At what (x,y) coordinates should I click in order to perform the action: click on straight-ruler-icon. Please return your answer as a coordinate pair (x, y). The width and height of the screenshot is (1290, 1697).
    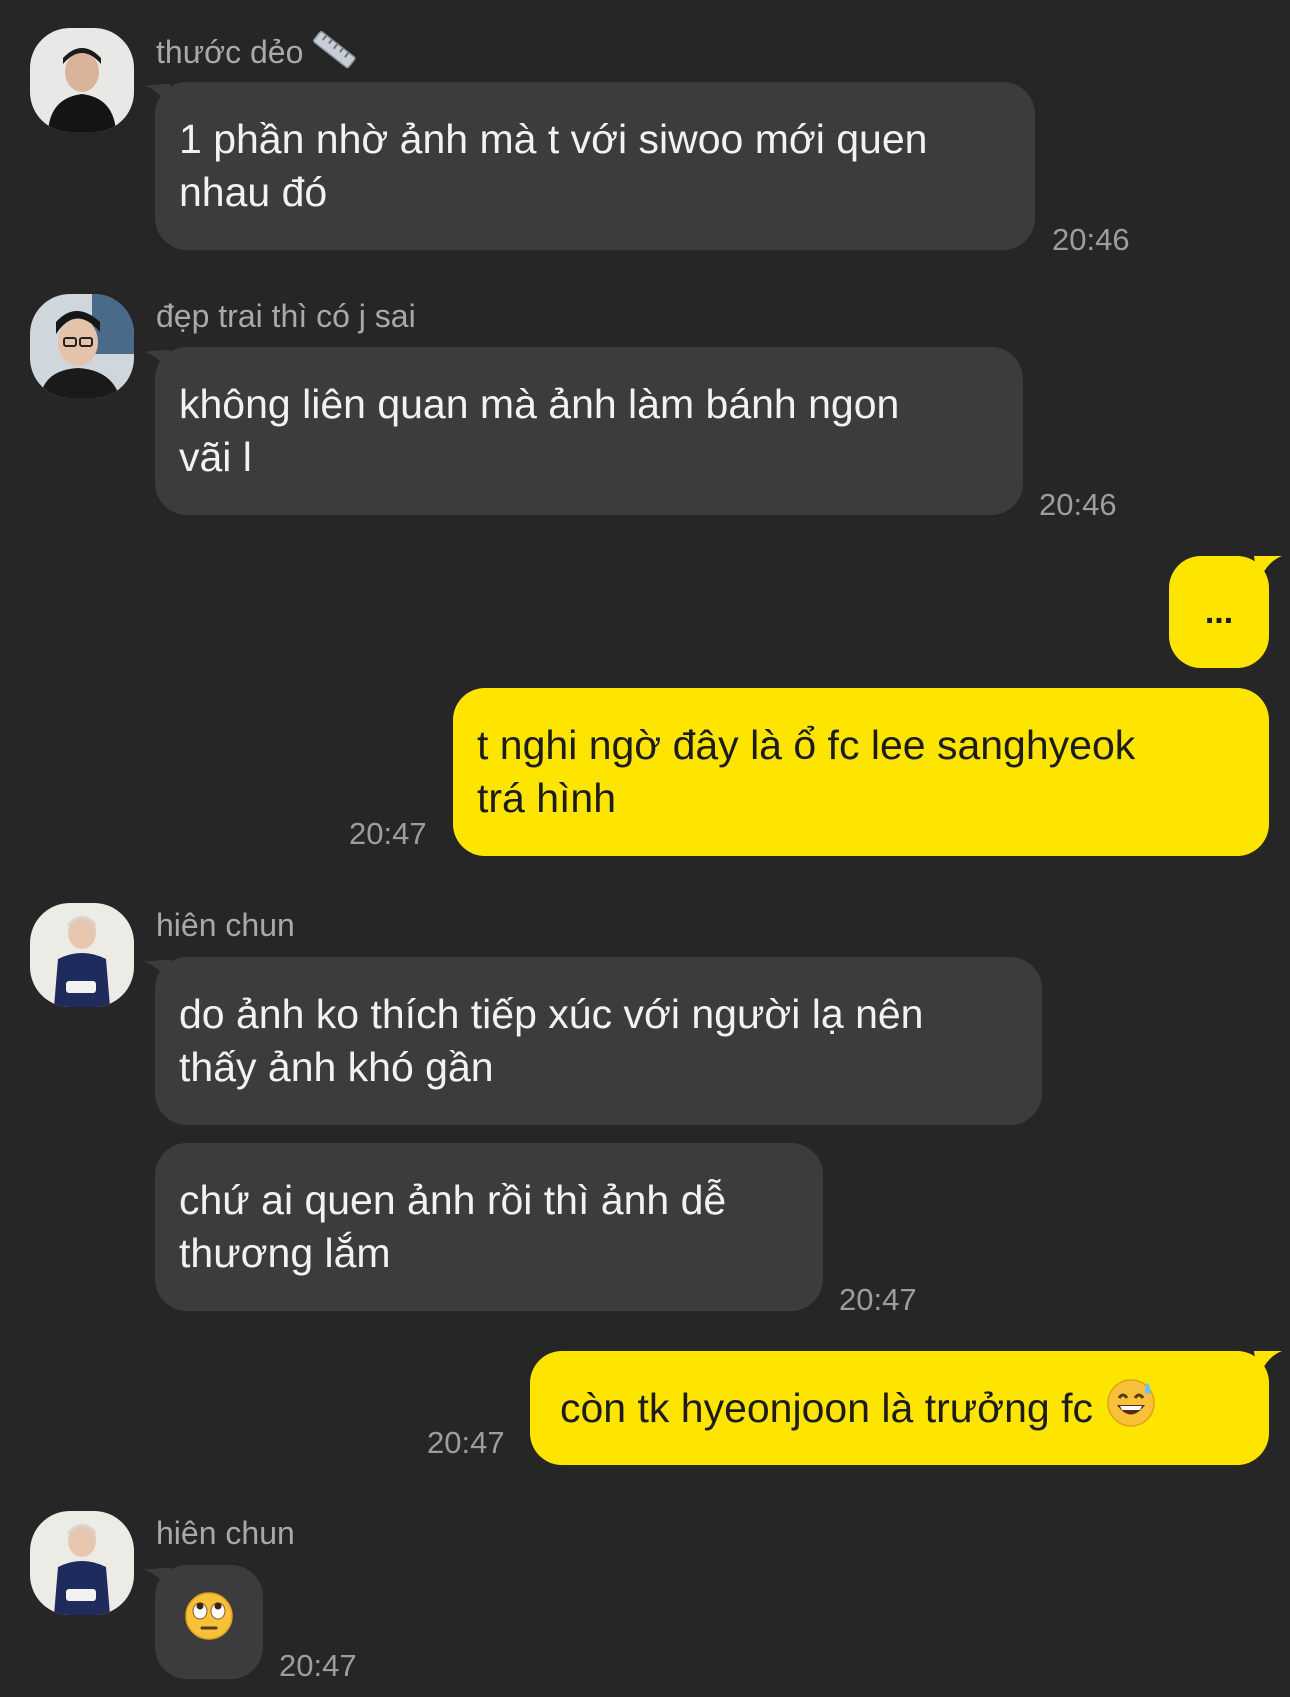
    Looking at the image, I should click on (334, 54).